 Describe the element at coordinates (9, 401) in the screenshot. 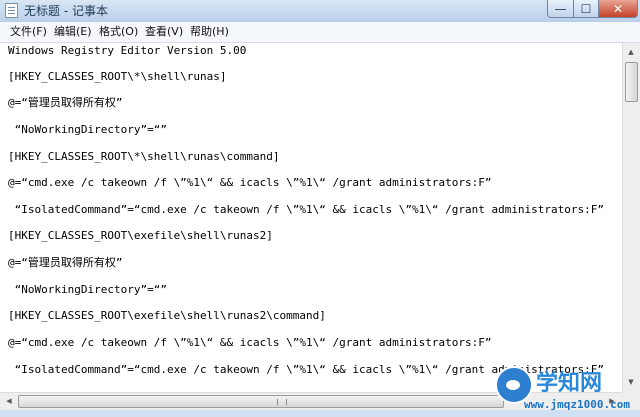

I see `scroll-left-icon: ◀` at that location.